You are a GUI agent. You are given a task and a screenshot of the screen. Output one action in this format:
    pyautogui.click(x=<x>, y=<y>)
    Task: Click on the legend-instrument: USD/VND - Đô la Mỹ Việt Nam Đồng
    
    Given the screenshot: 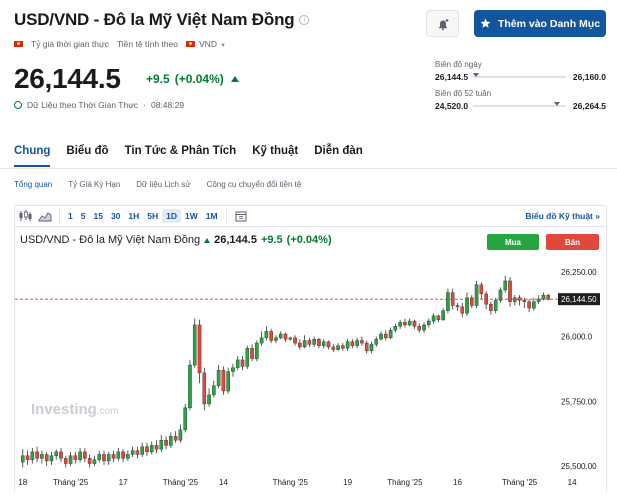 What is the action you would take?
    pyautogui.click(x=110, y=240)
    